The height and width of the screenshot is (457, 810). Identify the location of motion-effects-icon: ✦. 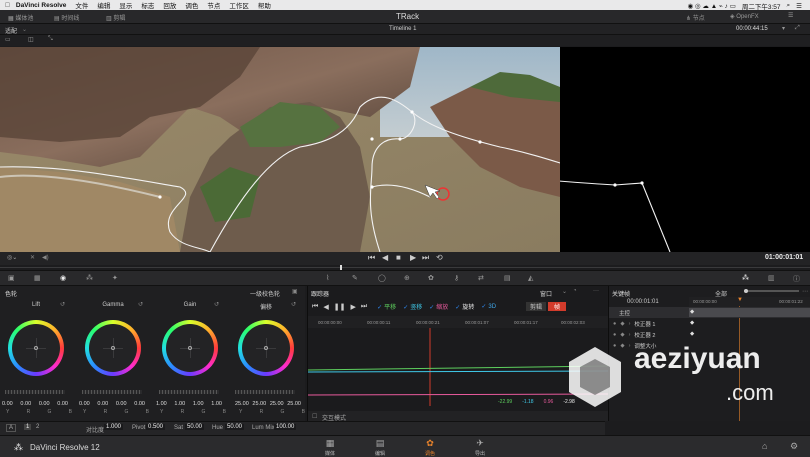
(115, 278).